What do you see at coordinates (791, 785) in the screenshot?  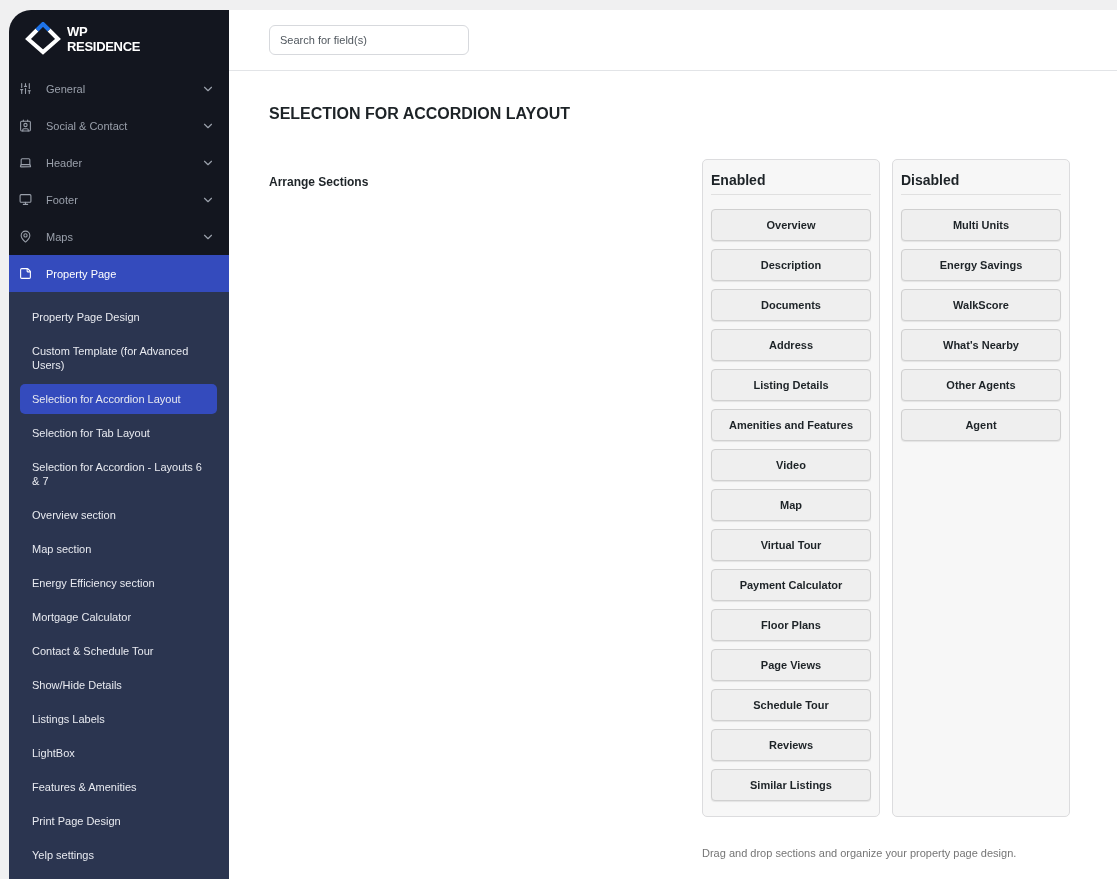 I see `section-chip: Similar Listings` at bounding box center [791, 785].